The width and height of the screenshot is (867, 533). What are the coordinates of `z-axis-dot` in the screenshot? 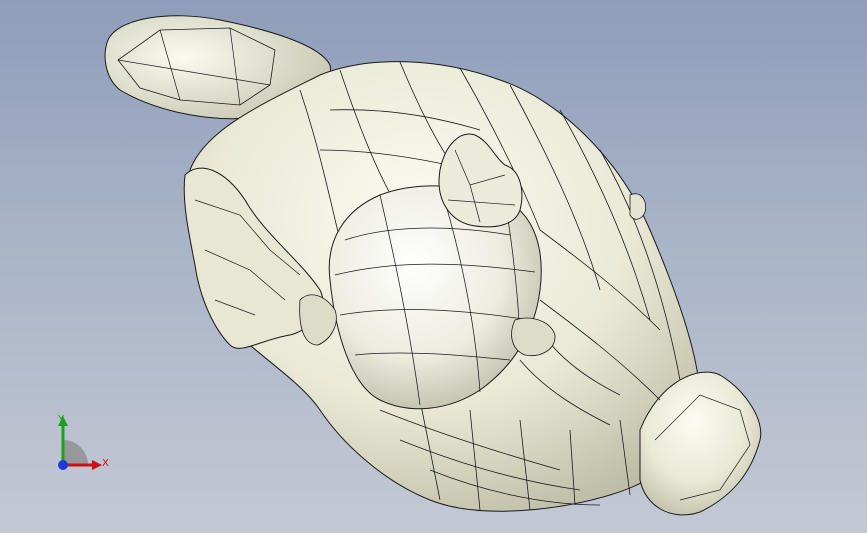 It's located at (63, 465).